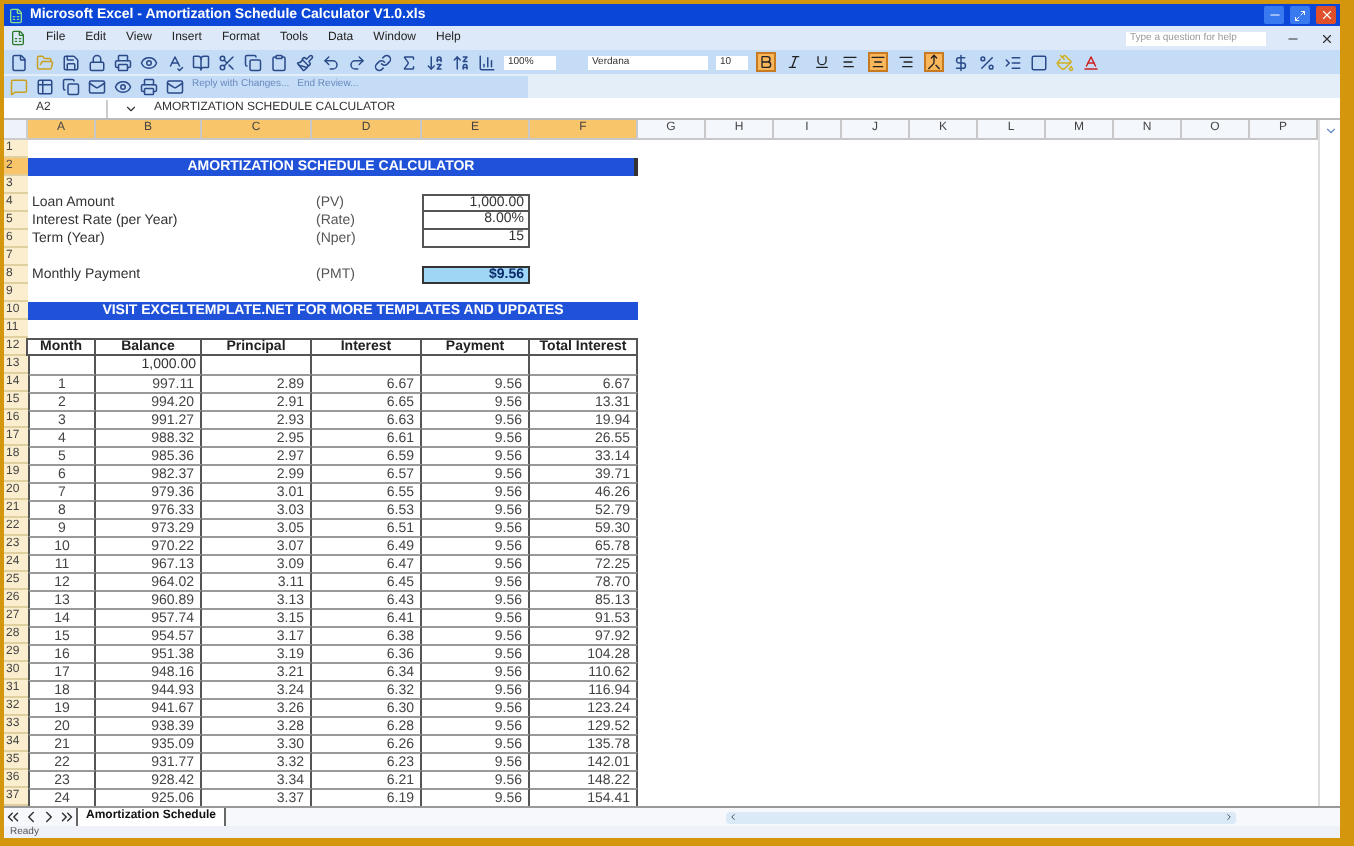  What do you see at coordinates (1039, 62) in the screenshot?
I see `borders-icon` at bounding box center [1039, 62].